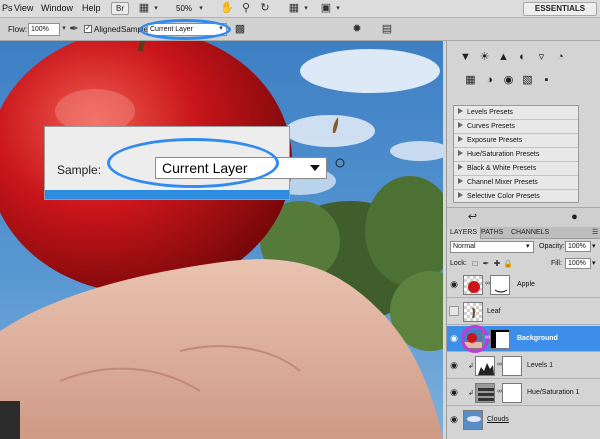 This screenshot has width=600, height=439. I want to click on photo-filter-icon: ◉, so click(508, 80).